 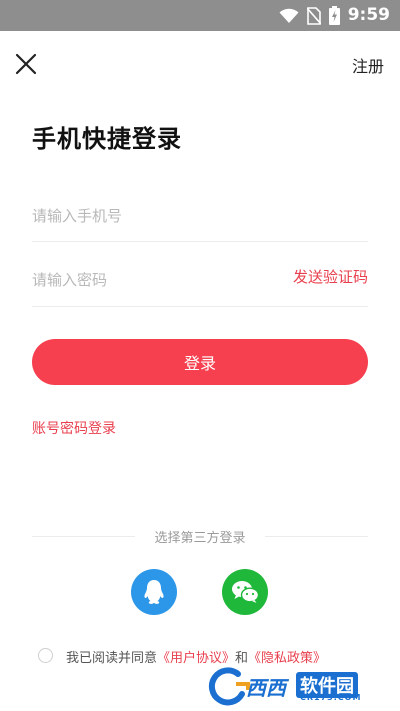 What do you see at coordinates (200, 216) in the screenshot?
I see `phone-input` at bounding box center [200, 216].